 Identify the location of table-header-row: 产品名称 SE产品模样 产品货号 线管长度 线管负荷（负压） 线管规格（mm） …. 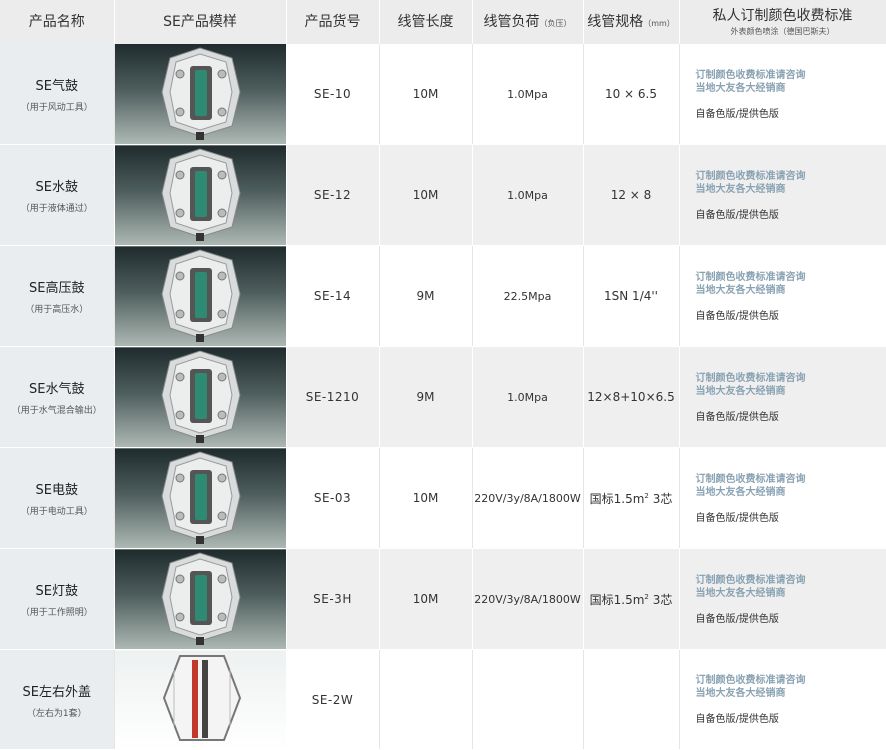
(443, 22).